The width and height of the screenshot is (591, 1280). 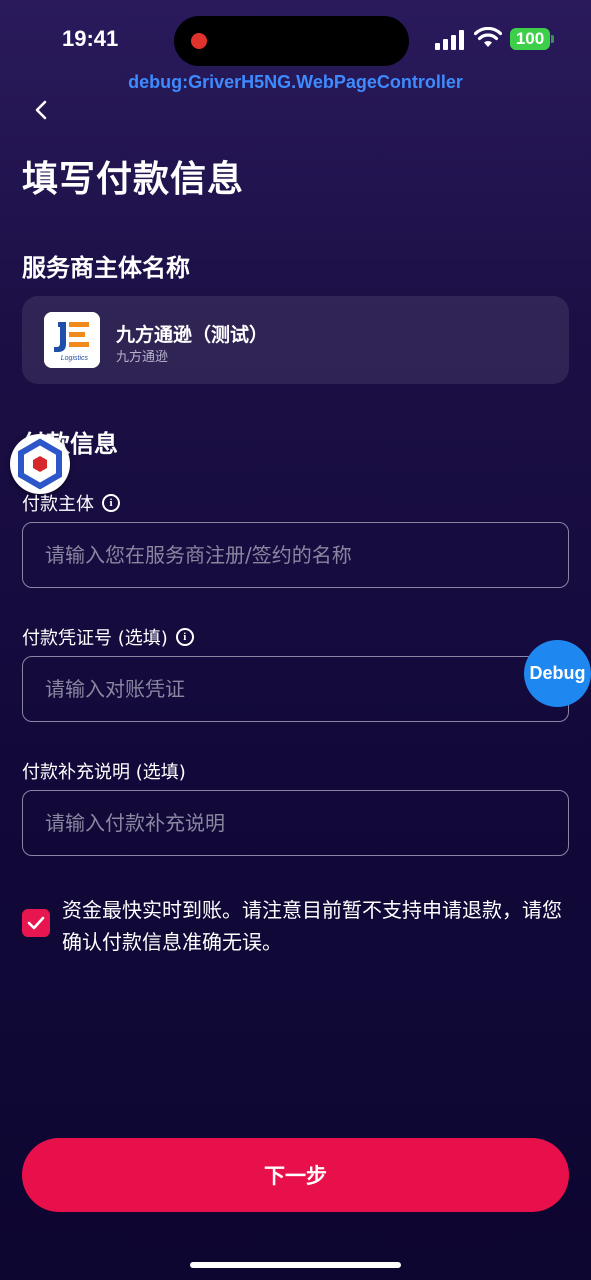 I want to click on merchant-logo: Logistics, so click(x=72, y=340).